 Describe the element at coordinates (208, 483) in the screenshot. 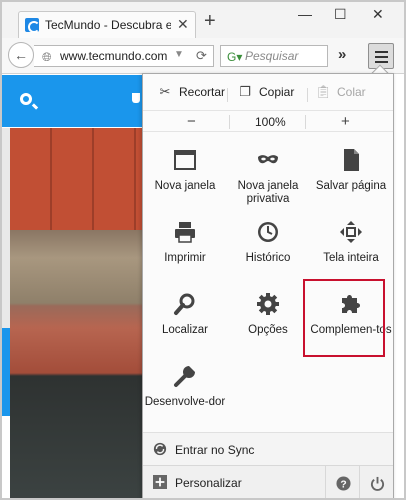

I see `customize-label: Personalizar` at that location.